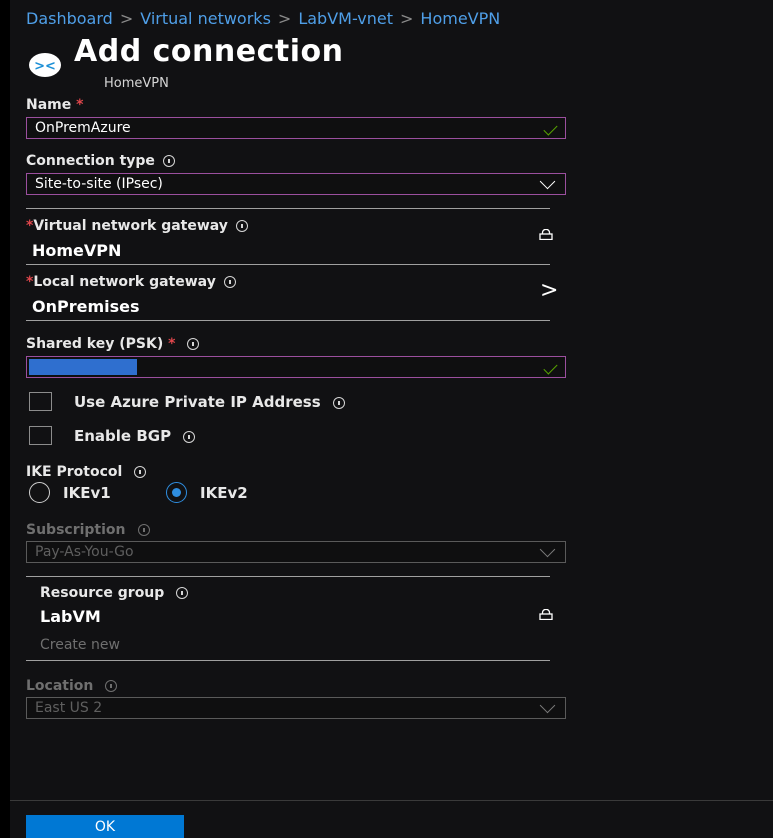  I want to click on location-label-text: Location, so click(60, 686).